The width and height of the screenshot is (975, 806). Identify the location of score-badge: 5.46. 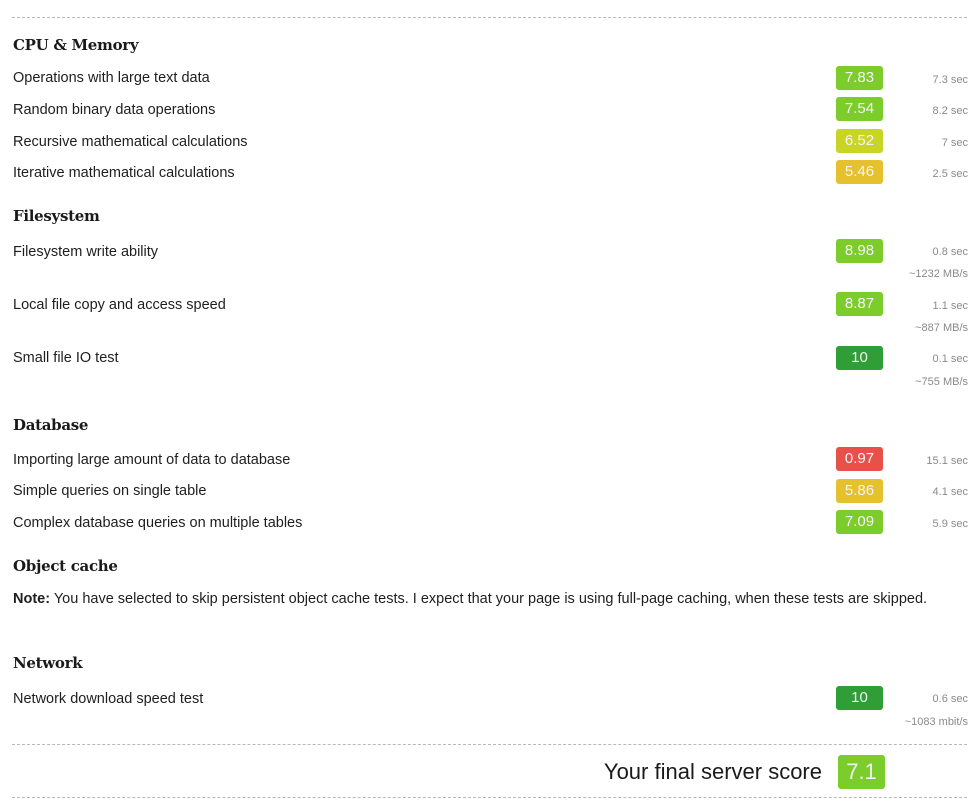
(859, 172).